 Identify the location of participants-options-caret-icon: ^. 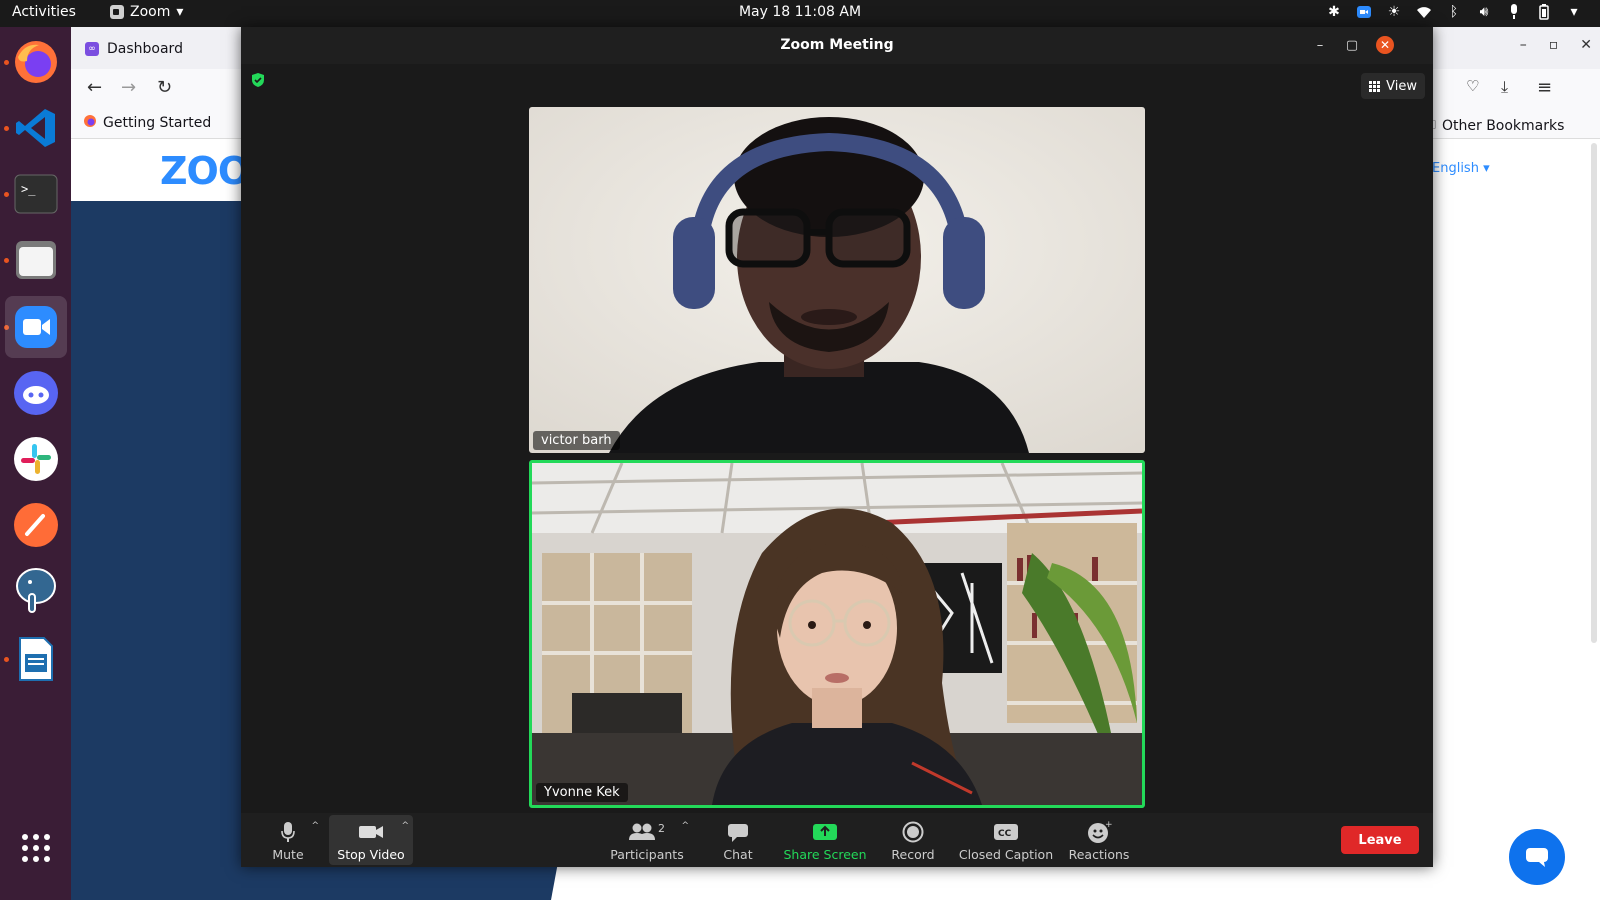
(685, 826).